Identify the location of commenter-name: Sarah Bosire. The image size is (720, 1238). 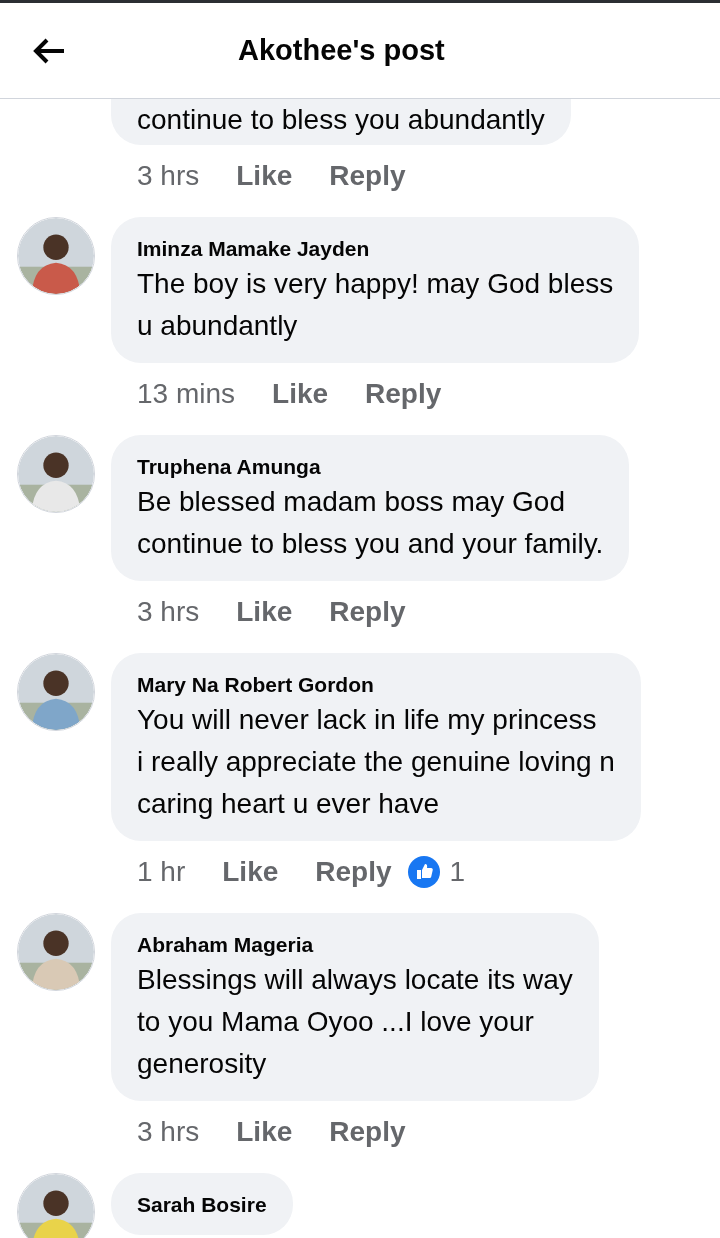
(202, 1205).